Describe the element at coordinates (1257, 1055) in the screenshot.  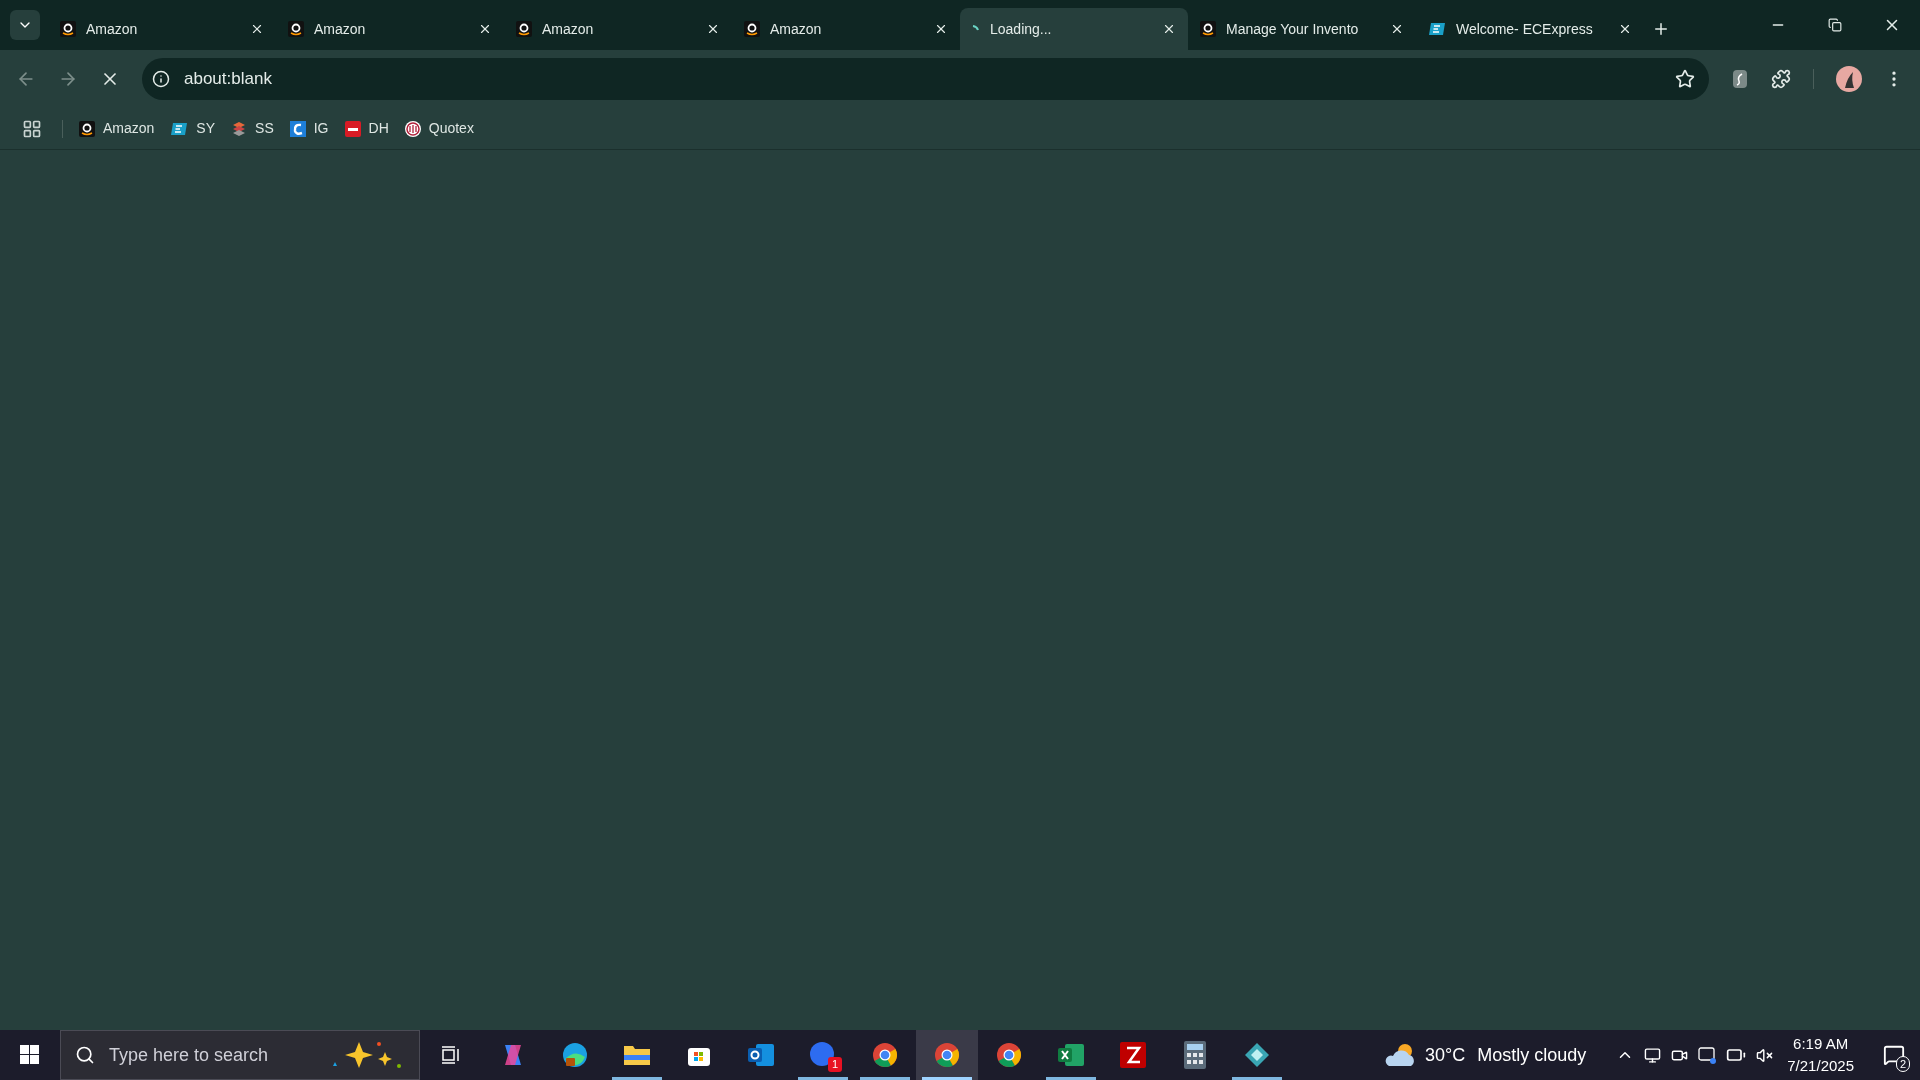
I see `diamond-icon` at that location.